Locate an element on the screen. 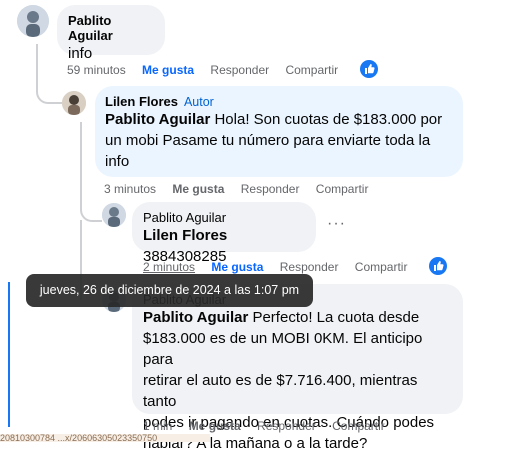 Image resolution: width=517 pixels, height=454 pixels. comment-actions: 1 min Me gusta Responder Compartir is located at coordinates (264, 426).